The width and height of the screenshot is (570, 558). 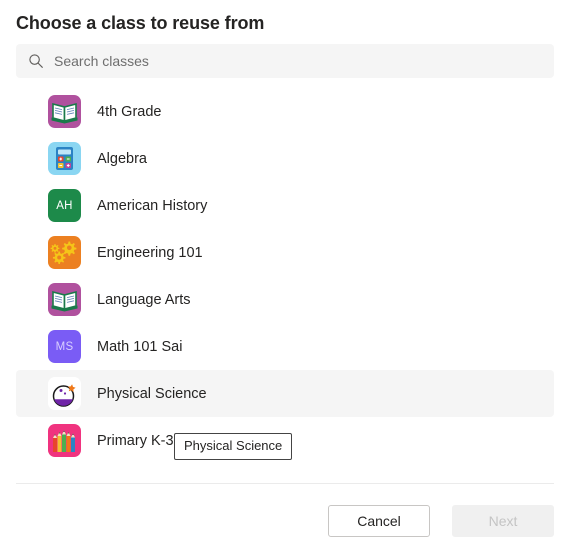 I want to click on search-input, so click(x=298, y=61).